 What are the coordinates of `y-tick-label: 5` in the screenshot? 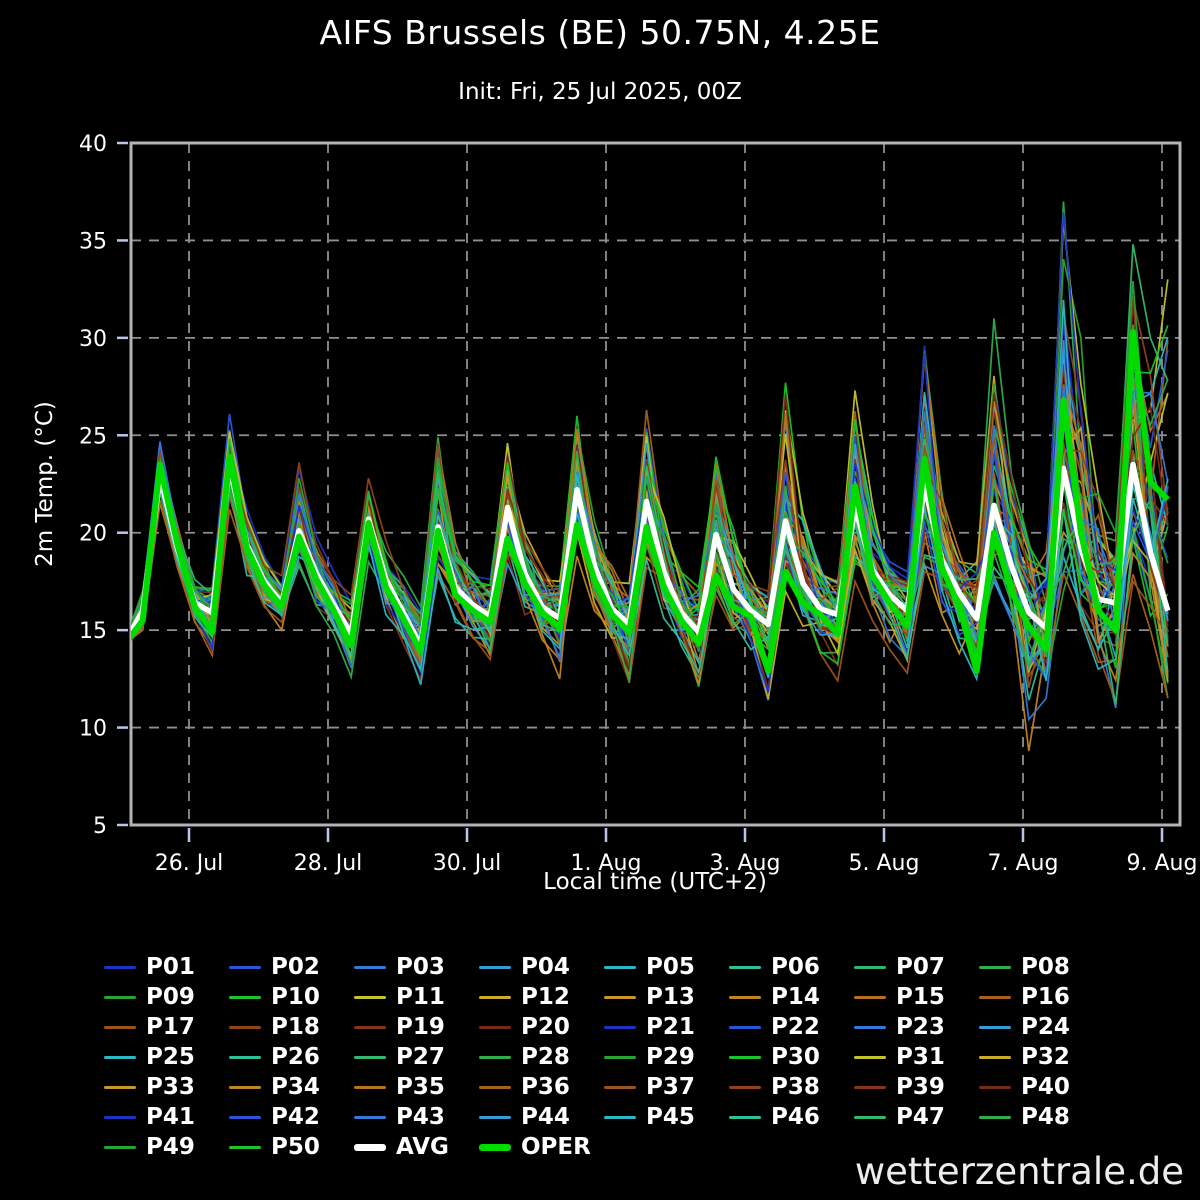 It's located at (100, 826).